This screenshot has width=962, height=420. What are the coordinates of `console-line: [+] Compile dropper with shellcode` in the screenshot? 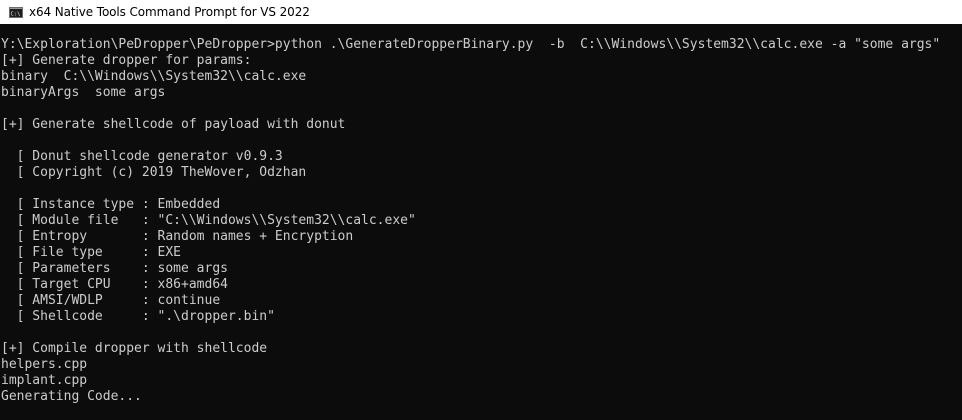 It's located at (134, 348).